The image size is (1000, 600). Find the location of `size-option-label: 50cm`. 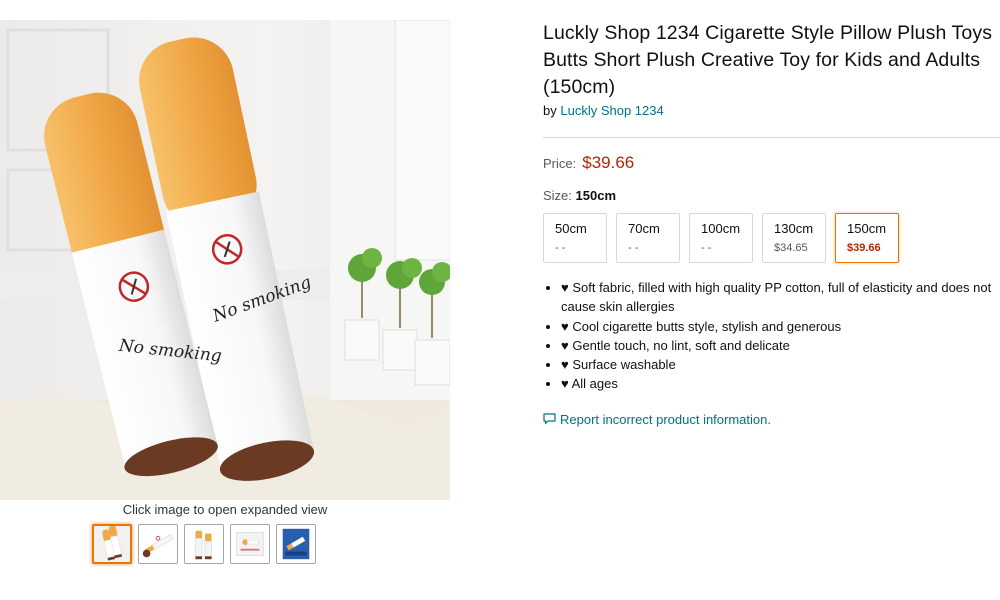

size-option-label: 50cm is located at coordinates (571, 228).